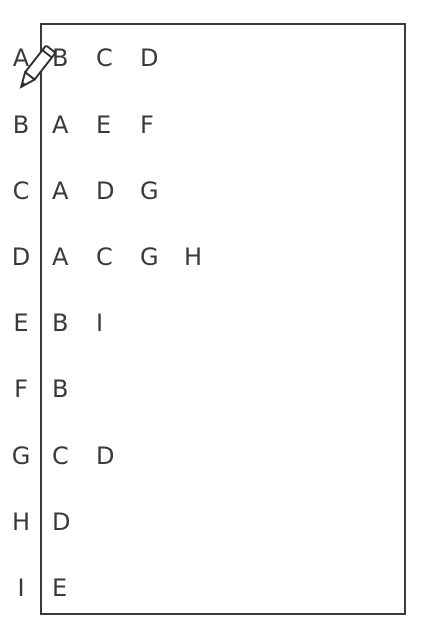 Image resolution: width=432 pixels, height=636 pixels. I want to click on node-key: E, so click(21, 323).